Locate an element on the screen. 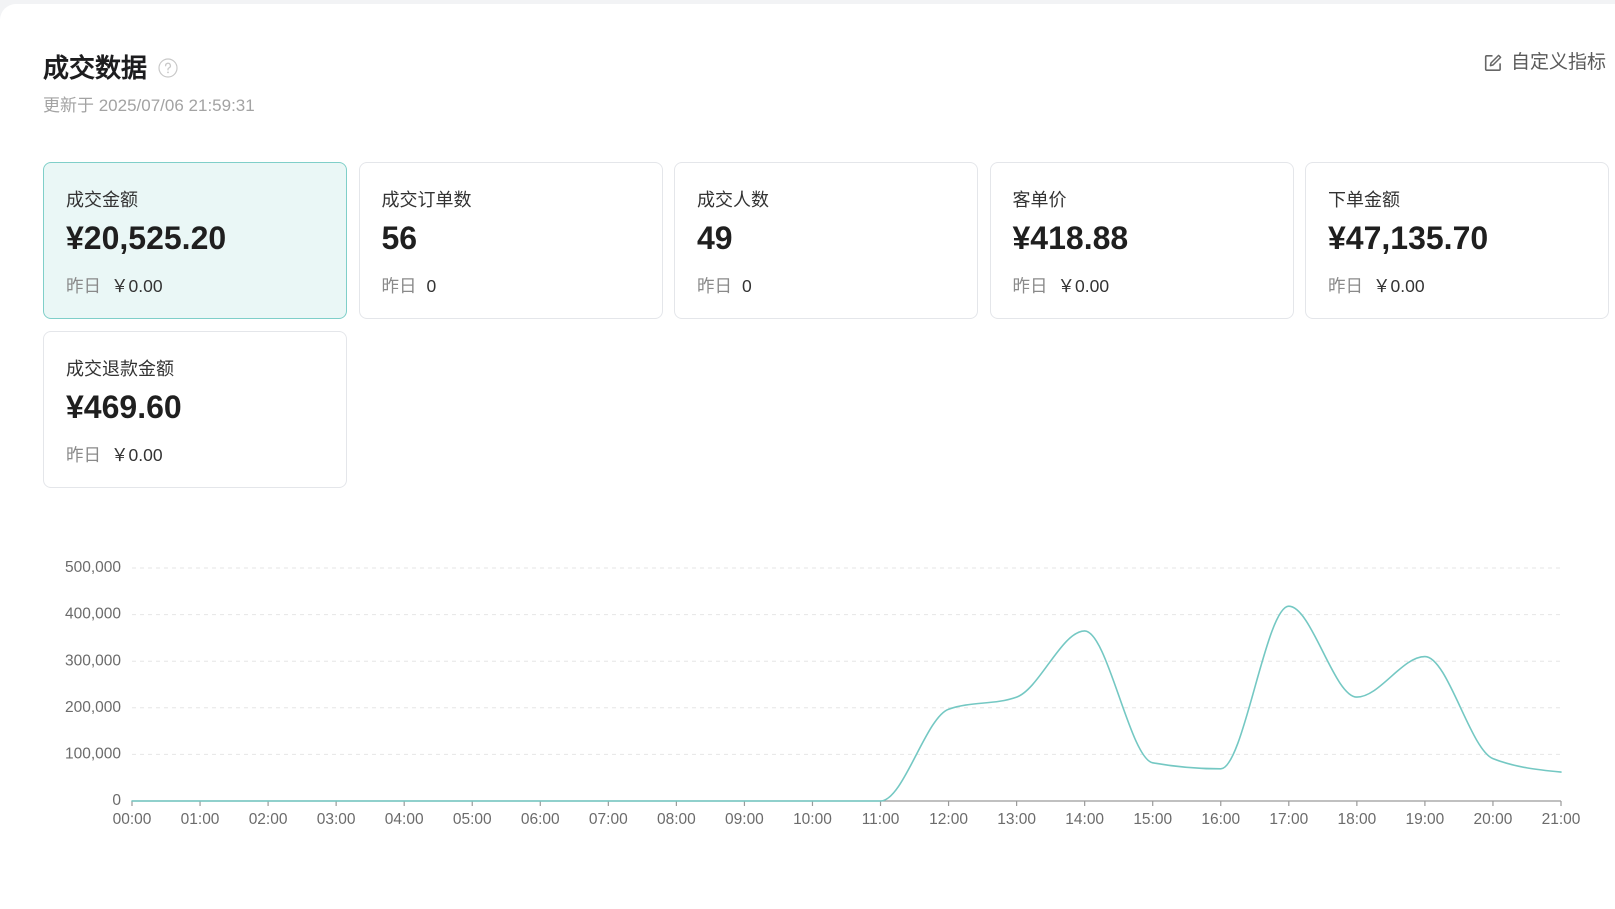 This screenshot has width=1615, height=909. x-tick-label: 00:00 is located at coordinates (132, 819).